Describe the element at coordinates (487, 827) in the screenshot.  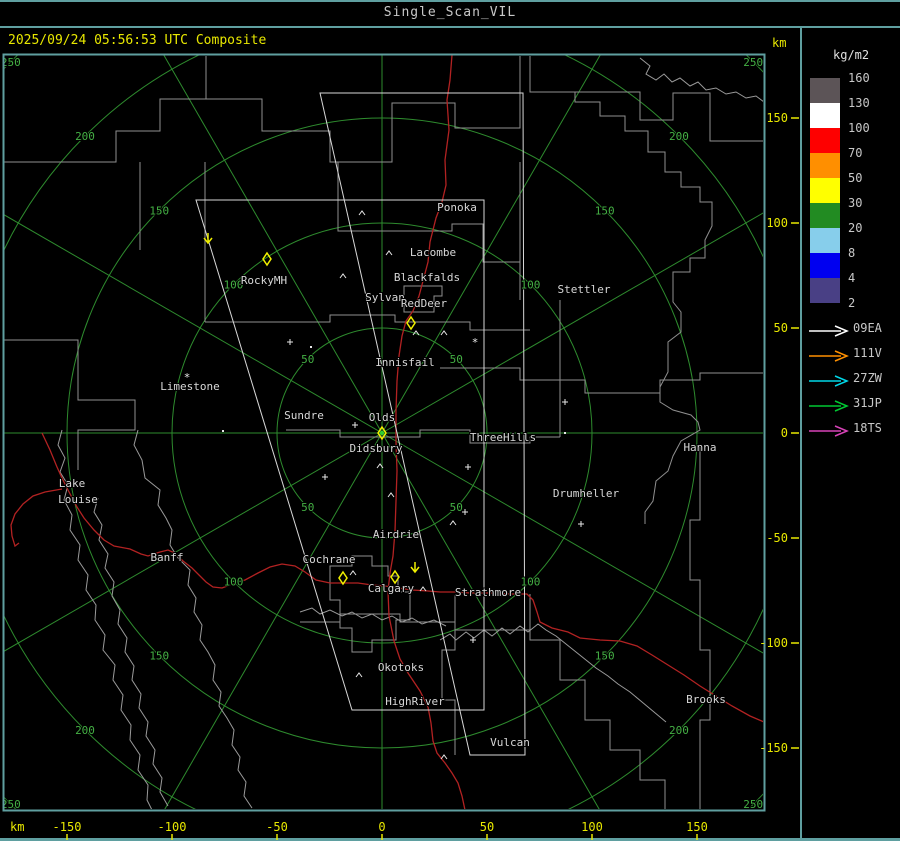
I see `bottom-axis-tick-label: 50` at that location.